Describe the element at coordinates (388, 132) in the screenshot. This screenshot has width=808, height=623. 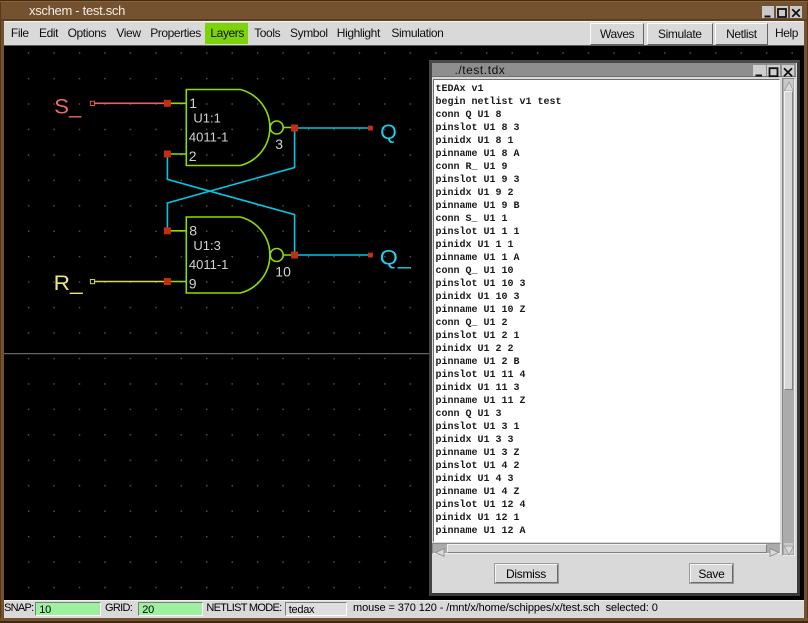
I see `svg-text: Q` at that location.